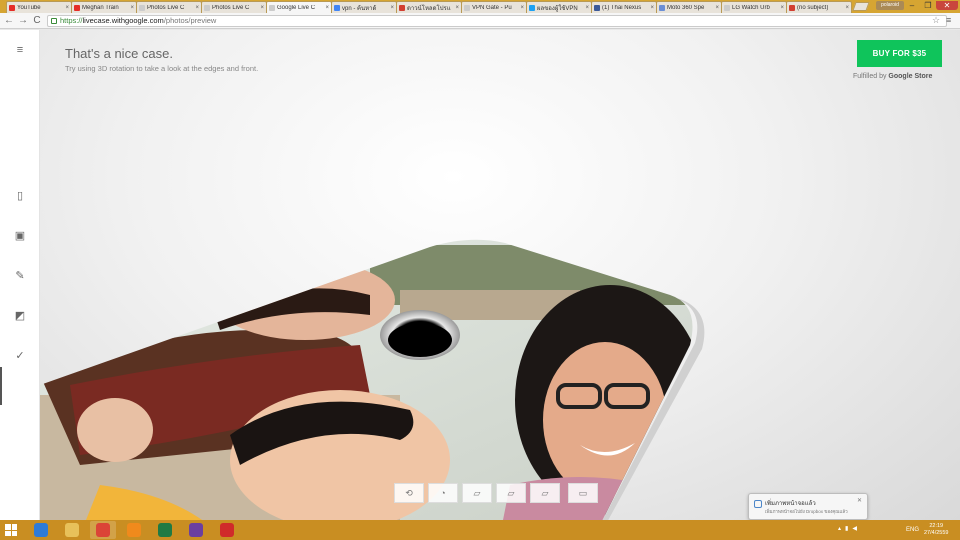 This screenshot has height=540, width=960. What do you see at coordinates (912, 5) in the screenshot?
I see `minimize-button: –` at bounding box center [912, 5].